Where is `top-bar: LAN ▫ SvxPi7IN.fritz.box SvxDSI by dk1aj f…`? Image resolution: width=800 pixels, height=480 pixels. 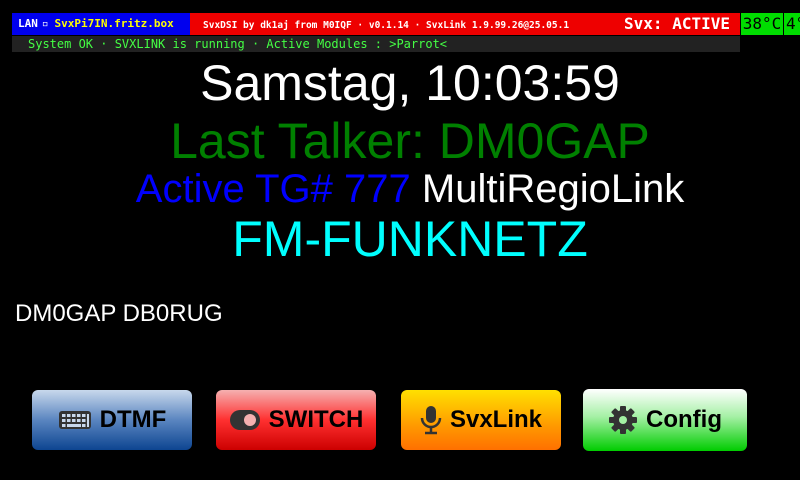
top-bar: LAN ▫ SvxPi7IN.fritz.box SvxDSI by dk1aj f… is located at coordinates (406, 24).